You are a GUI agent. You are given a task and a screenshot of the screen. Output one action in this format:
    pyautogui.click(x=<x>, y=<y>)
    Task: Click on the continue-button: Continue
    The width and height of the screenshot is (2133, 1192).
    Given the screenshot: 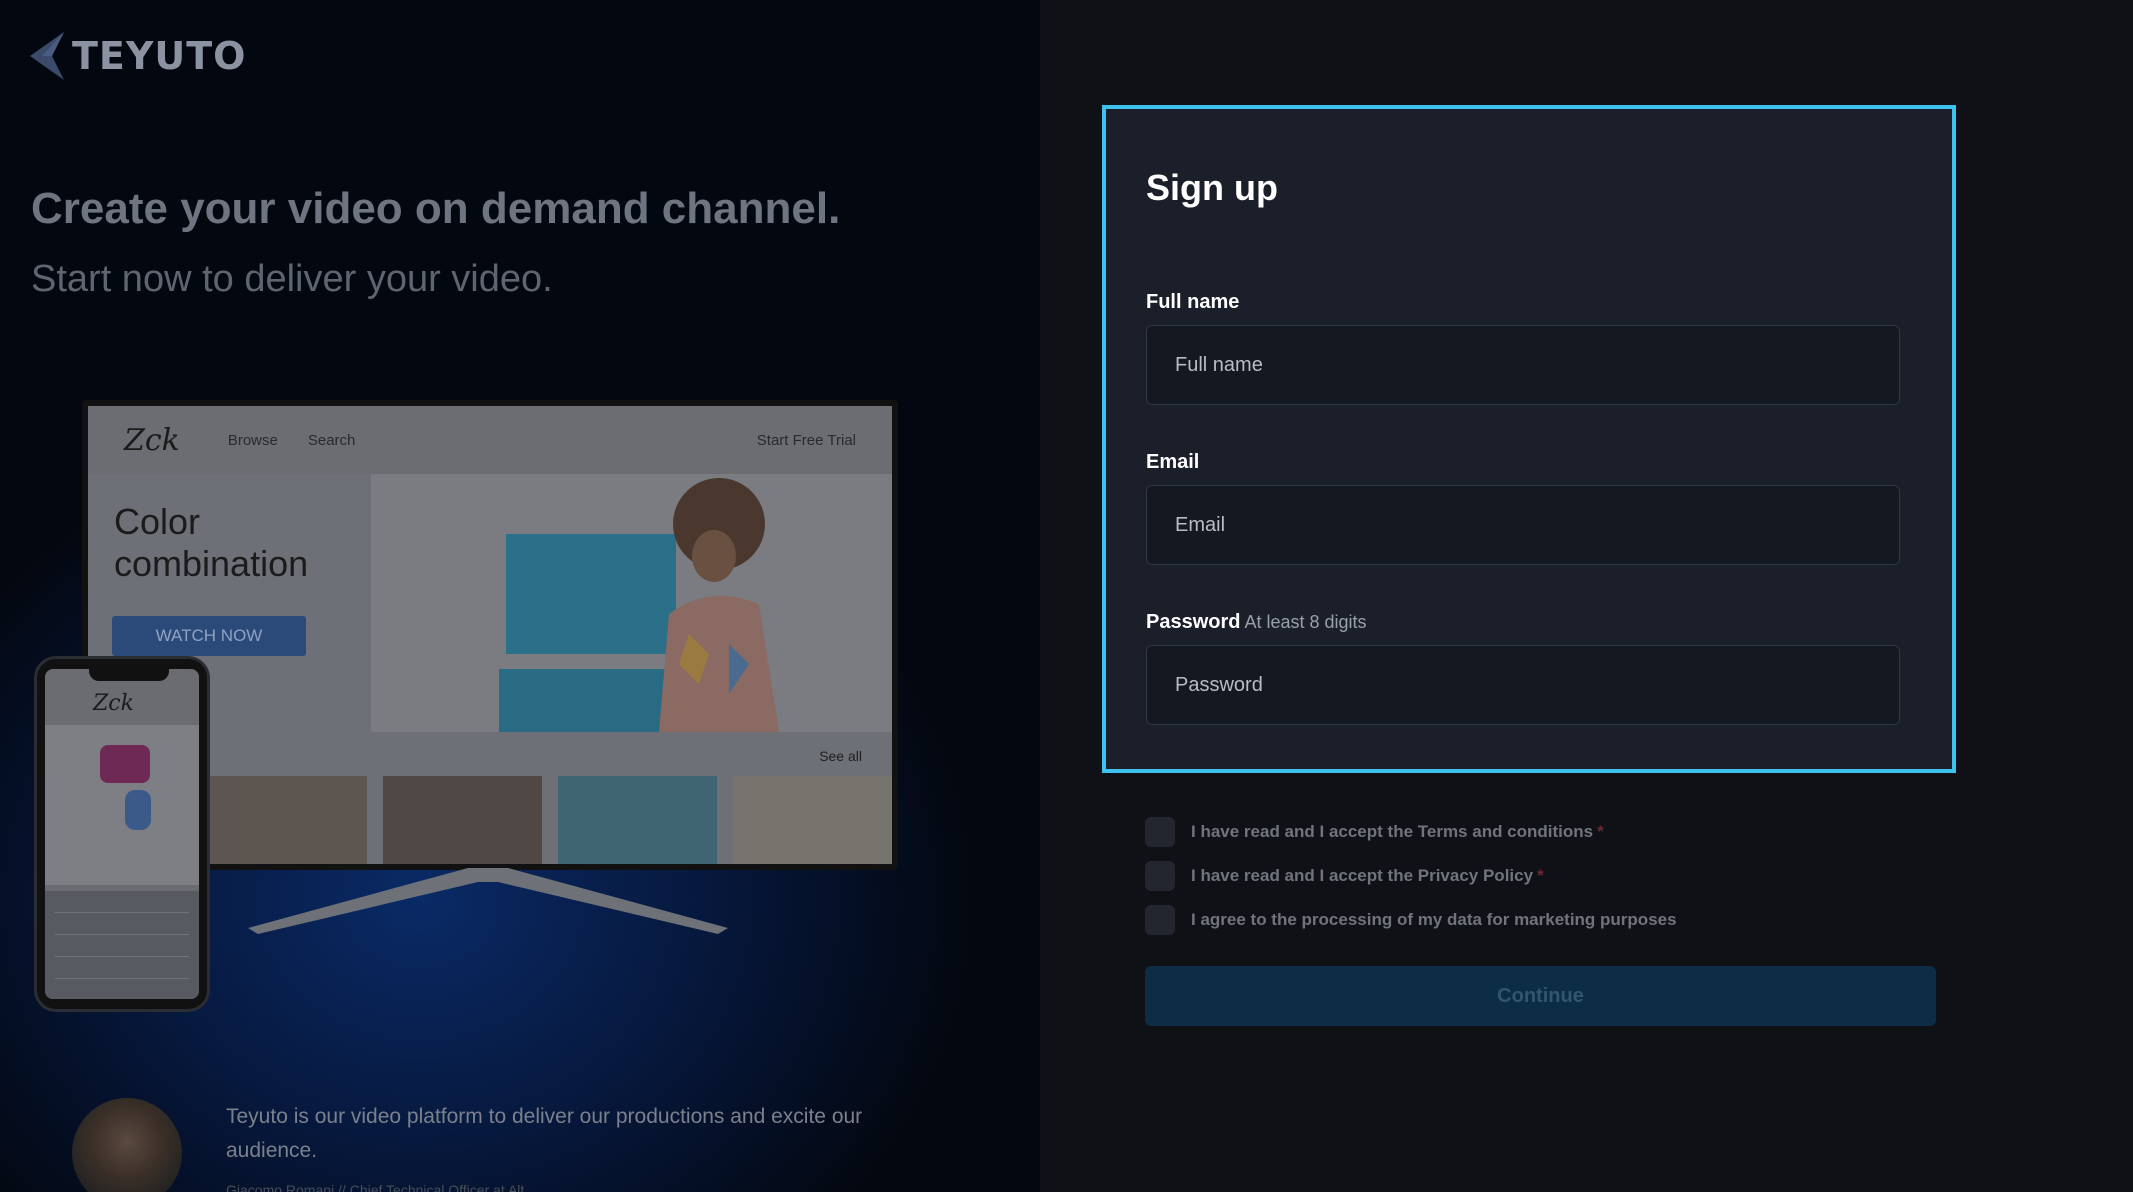 What is the action you would take?
    pyautogui.click(x=1540, y=996)
    